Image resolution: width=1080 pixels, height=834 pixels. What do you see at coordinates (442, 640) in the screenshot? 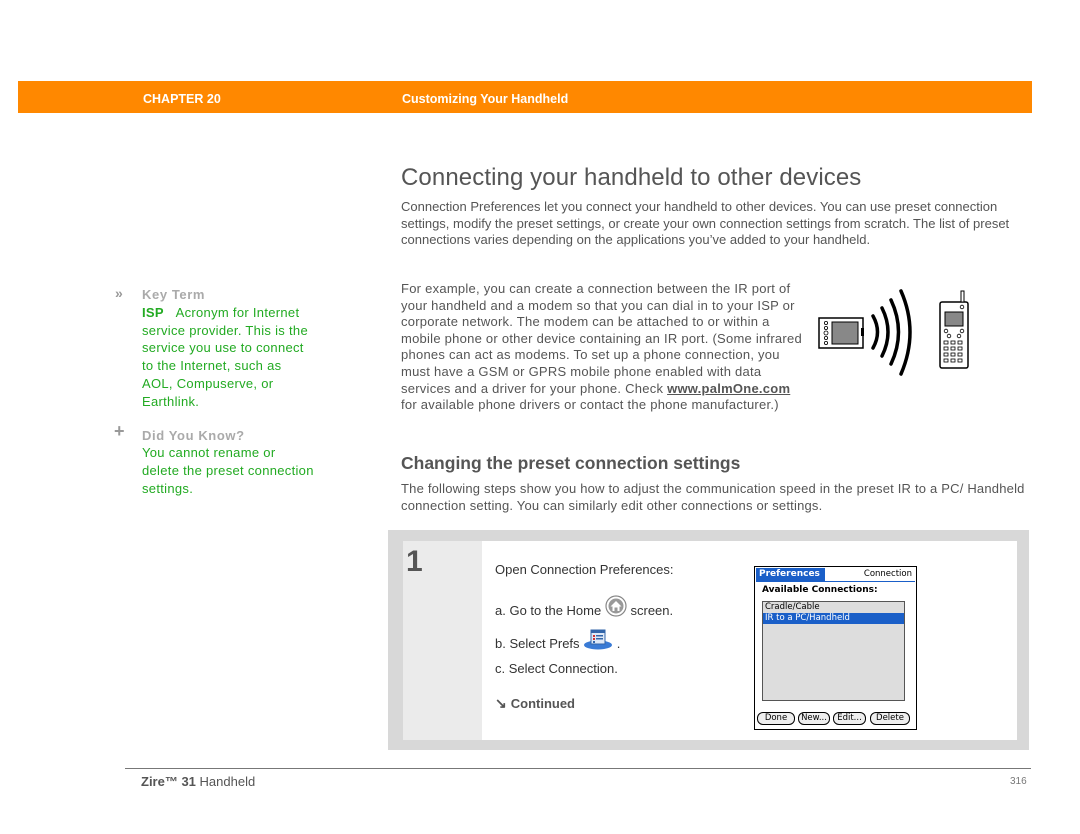
I see `step-number-column: 1` at bounding box center [442, 640].